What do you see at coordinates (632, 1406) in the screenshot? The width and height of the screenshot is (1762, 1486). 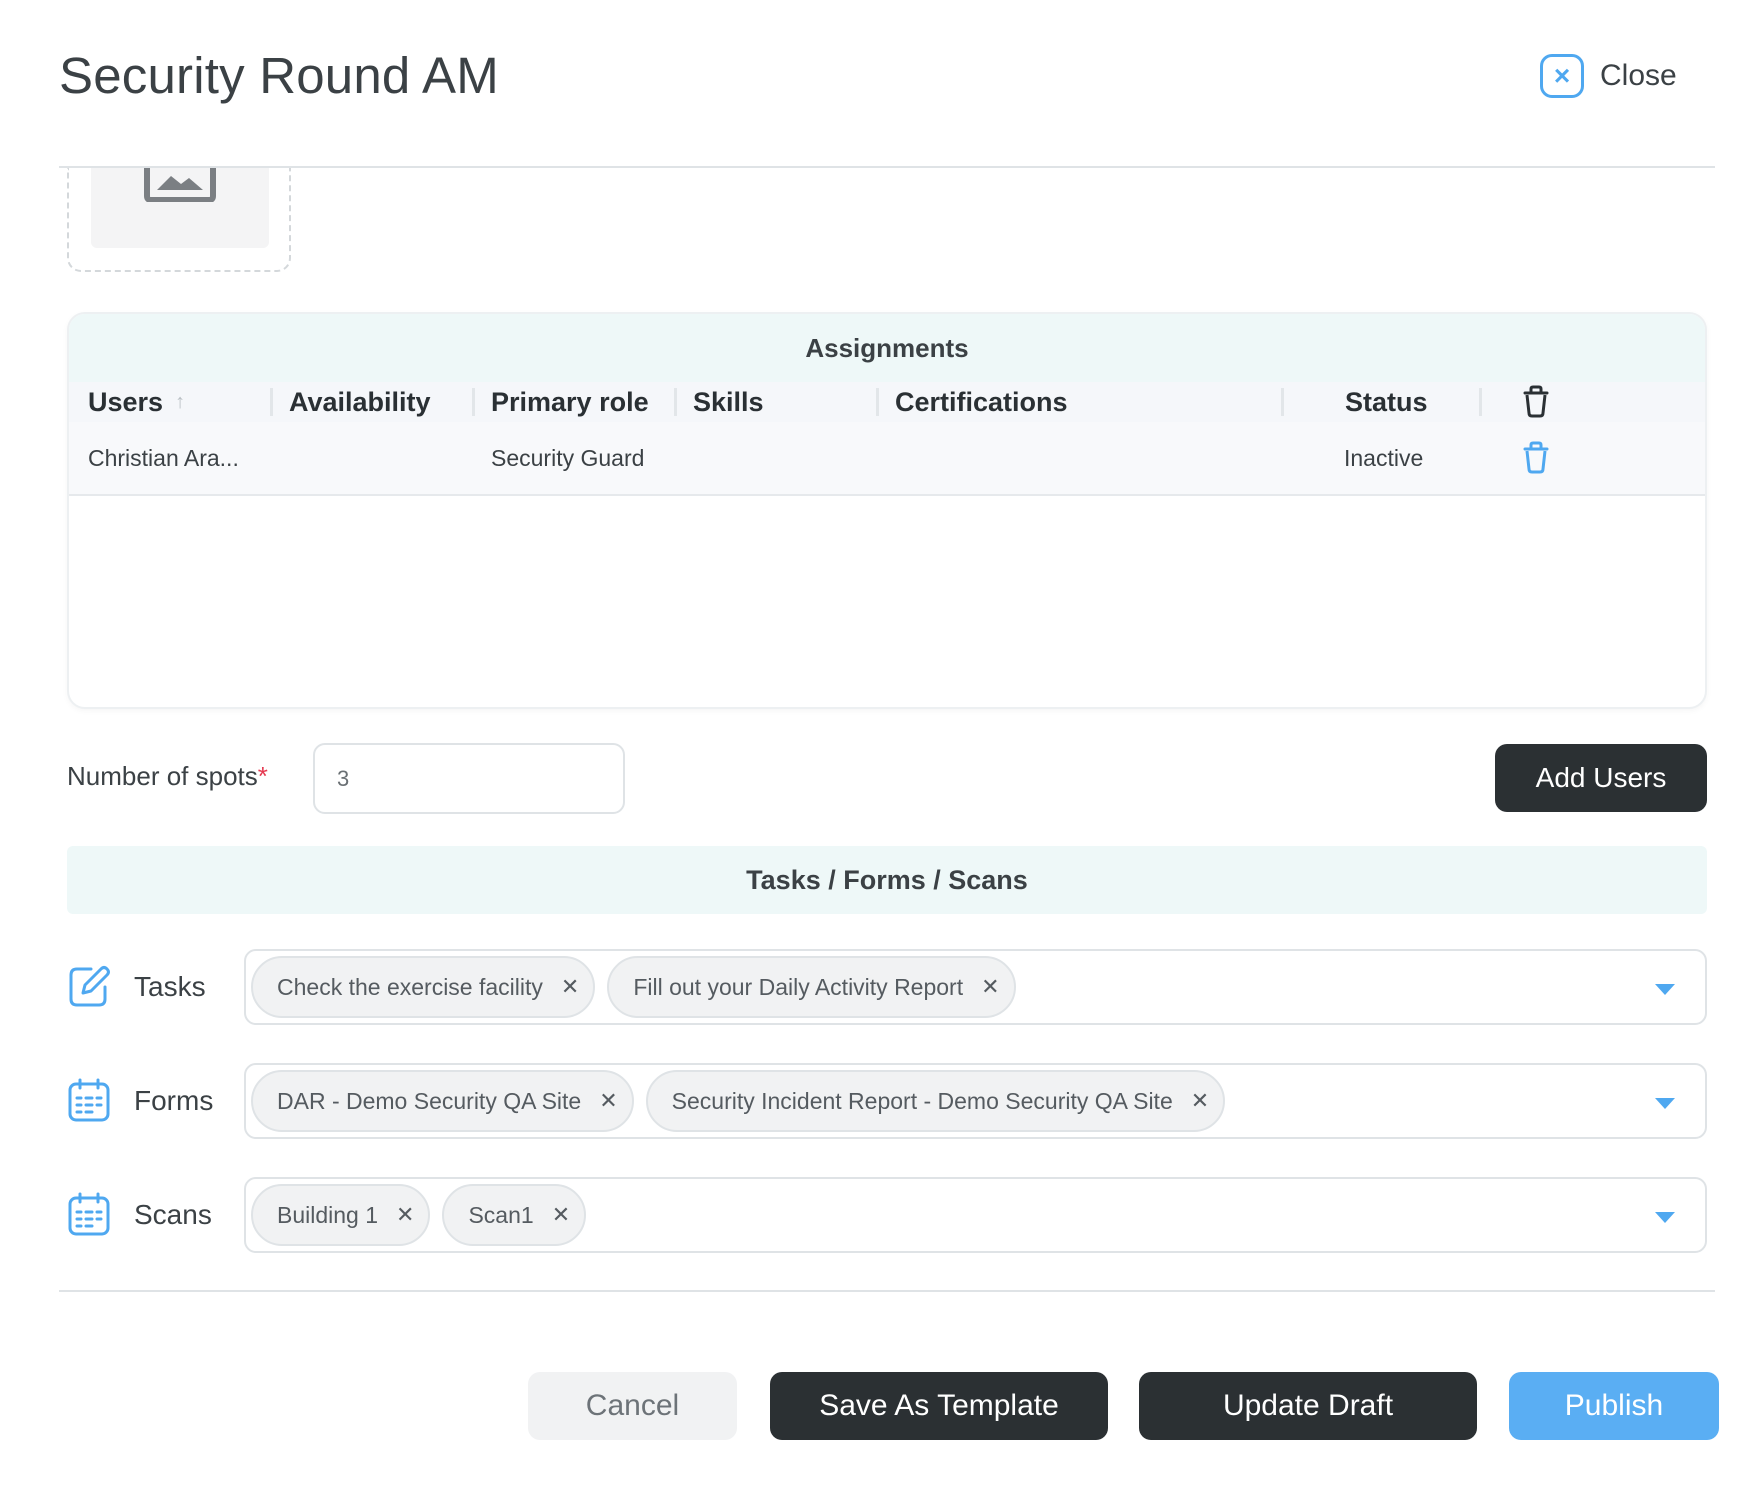 I see `cancel-button: Cancel` at bounding box center [632, 1406].